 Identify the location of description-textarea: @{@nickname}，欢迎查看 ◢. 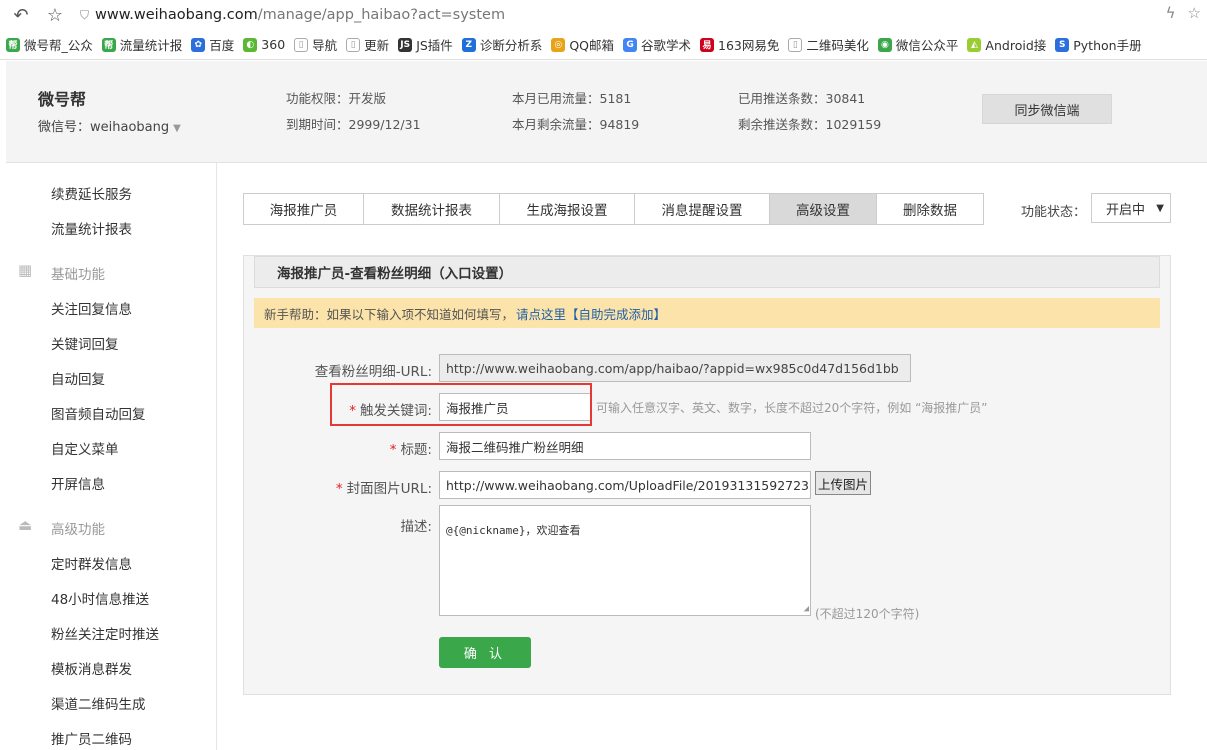
(625, 560).